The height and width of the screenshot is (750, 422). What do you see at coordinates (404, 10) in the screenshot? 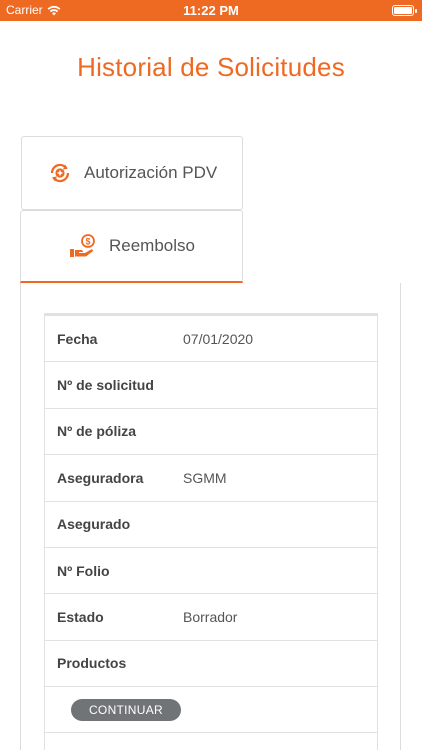
I see `battery-icon` at bounding box center [404, 10].